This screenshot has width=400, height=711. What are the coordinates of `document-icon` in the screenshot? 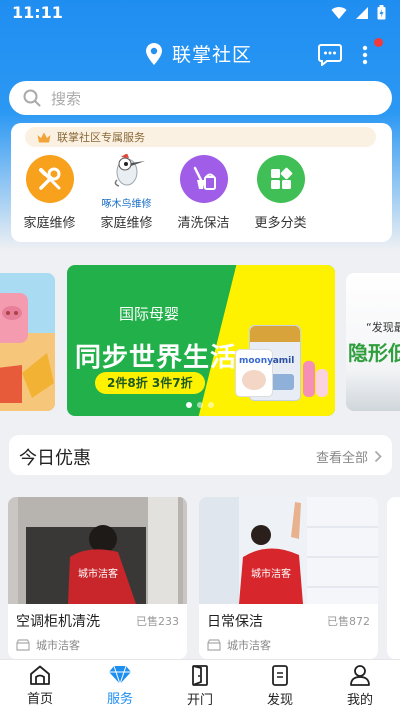 It's located at (280, 675).